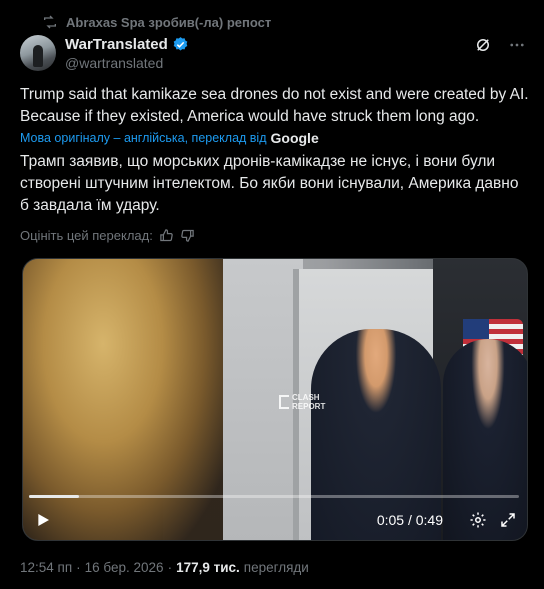 The width and height of the screenshot is (544, 589). What do you see at coordinates (180, 44) in the screenshot?
I see `verified-badge-icon` at bounding box center [180, 44].